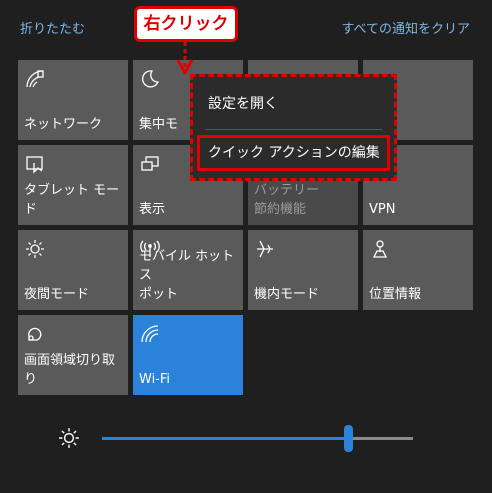 The image size is (492, 493). What do you see at coordinates (293, 153) in the screenshot?
I see `menu-item-edit-quick-actions: クイック アクションの編集` at bounding box center [293, 153].